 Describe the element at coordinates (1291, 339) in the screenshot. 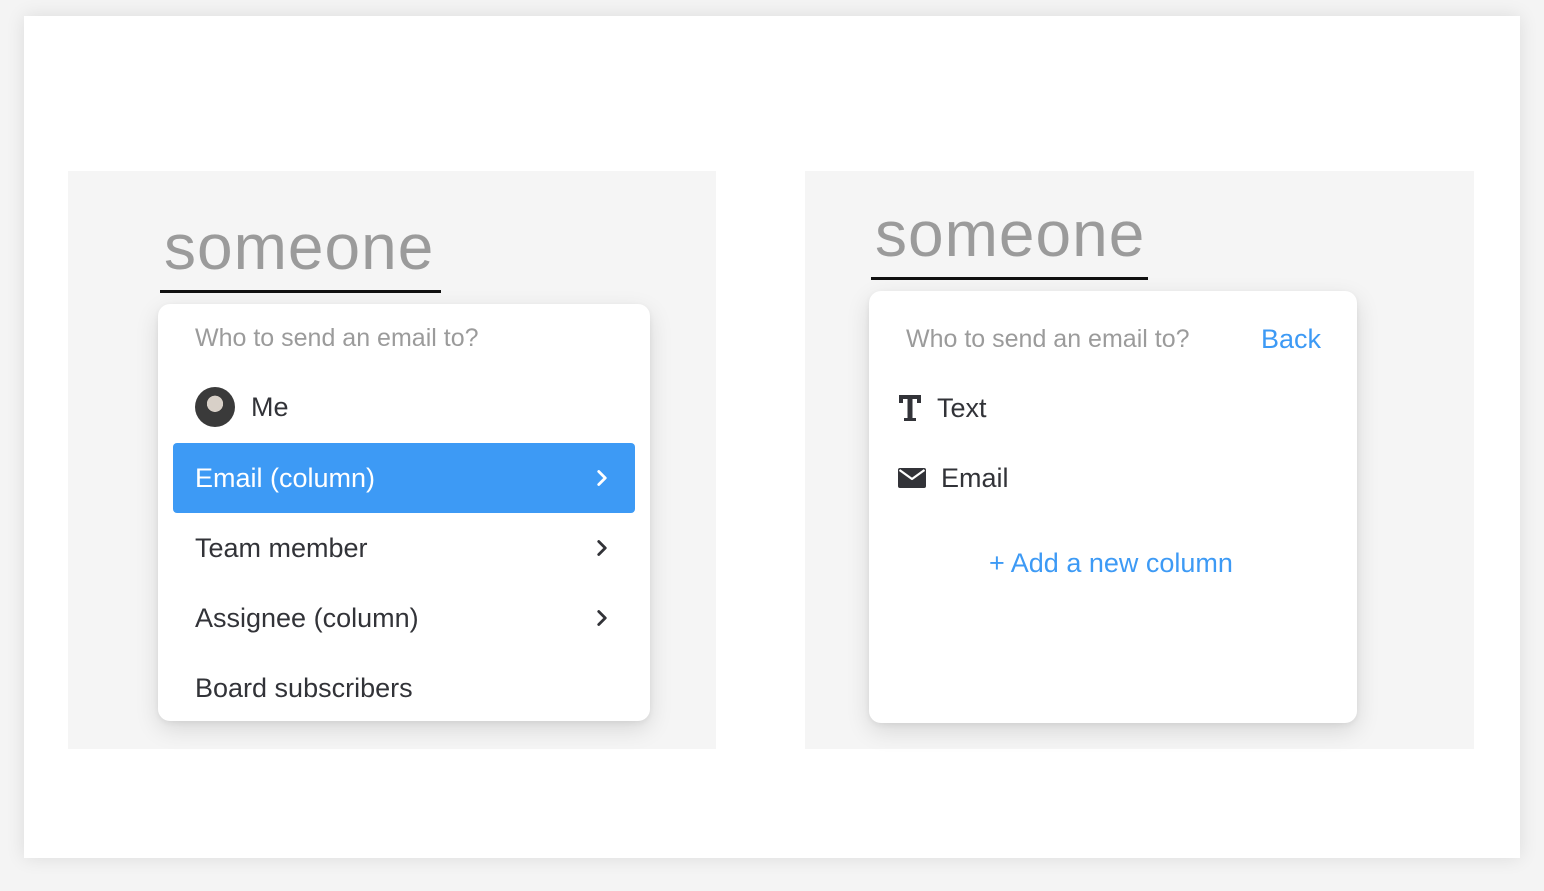

I see `back-link: Back` at that location.